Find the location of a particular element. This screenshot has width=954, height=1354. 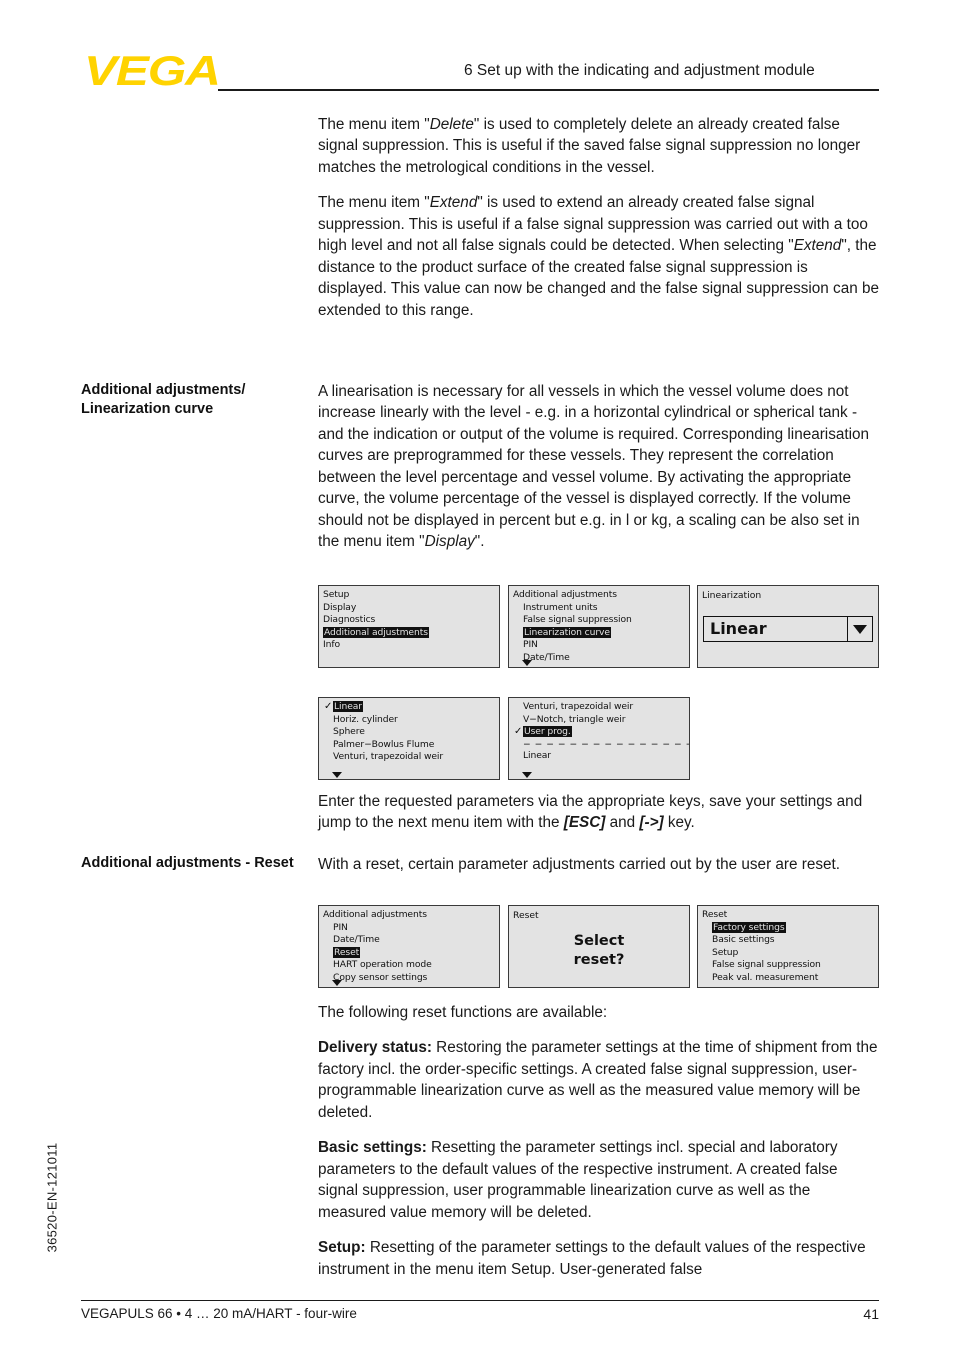

lcd-menu-item-label: User prog. is located at coordinates (547, 732).